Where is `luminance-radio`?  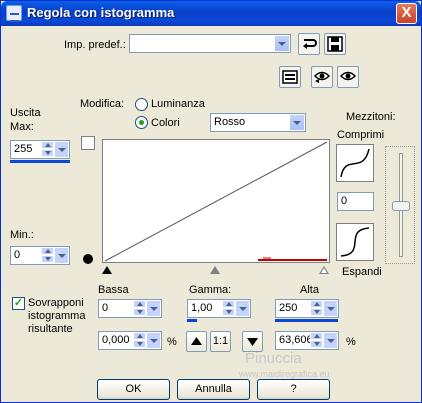
luminance-radio is located at coordinates (141, 104).